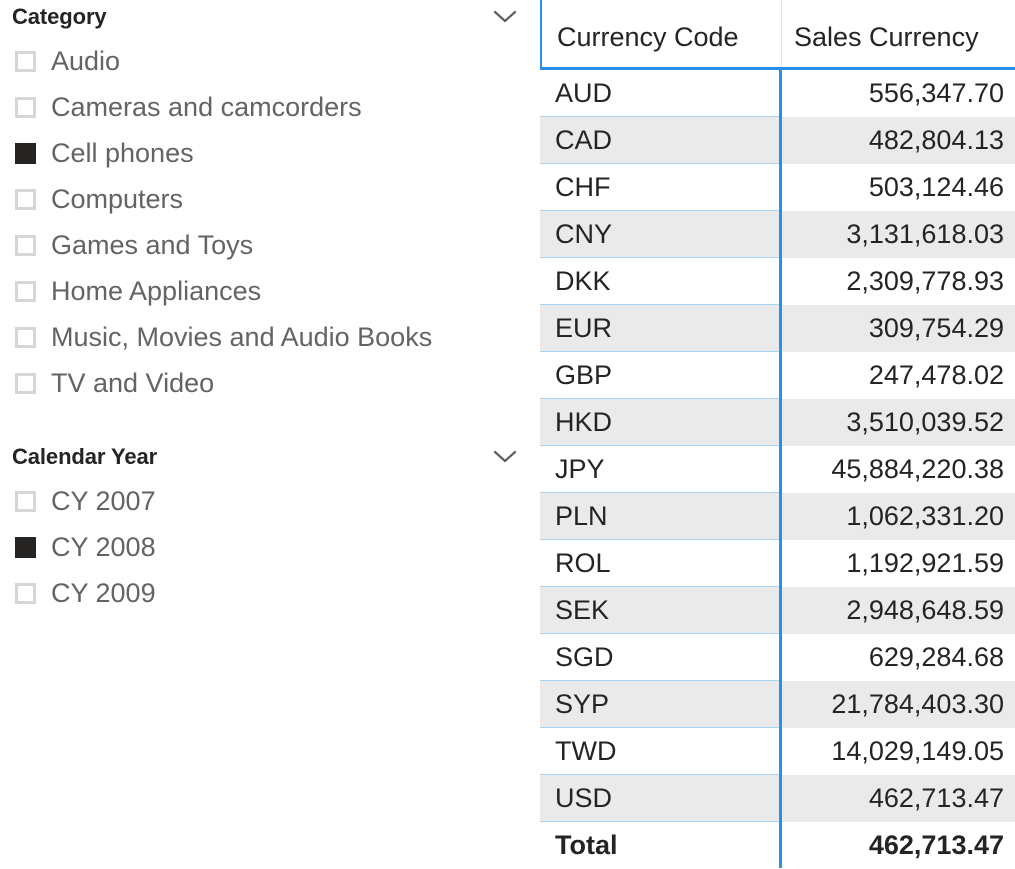 This screenshot has height=869, width=1015. I want to click on table-row: CNY 3,131,618.03, so click(777, 234).